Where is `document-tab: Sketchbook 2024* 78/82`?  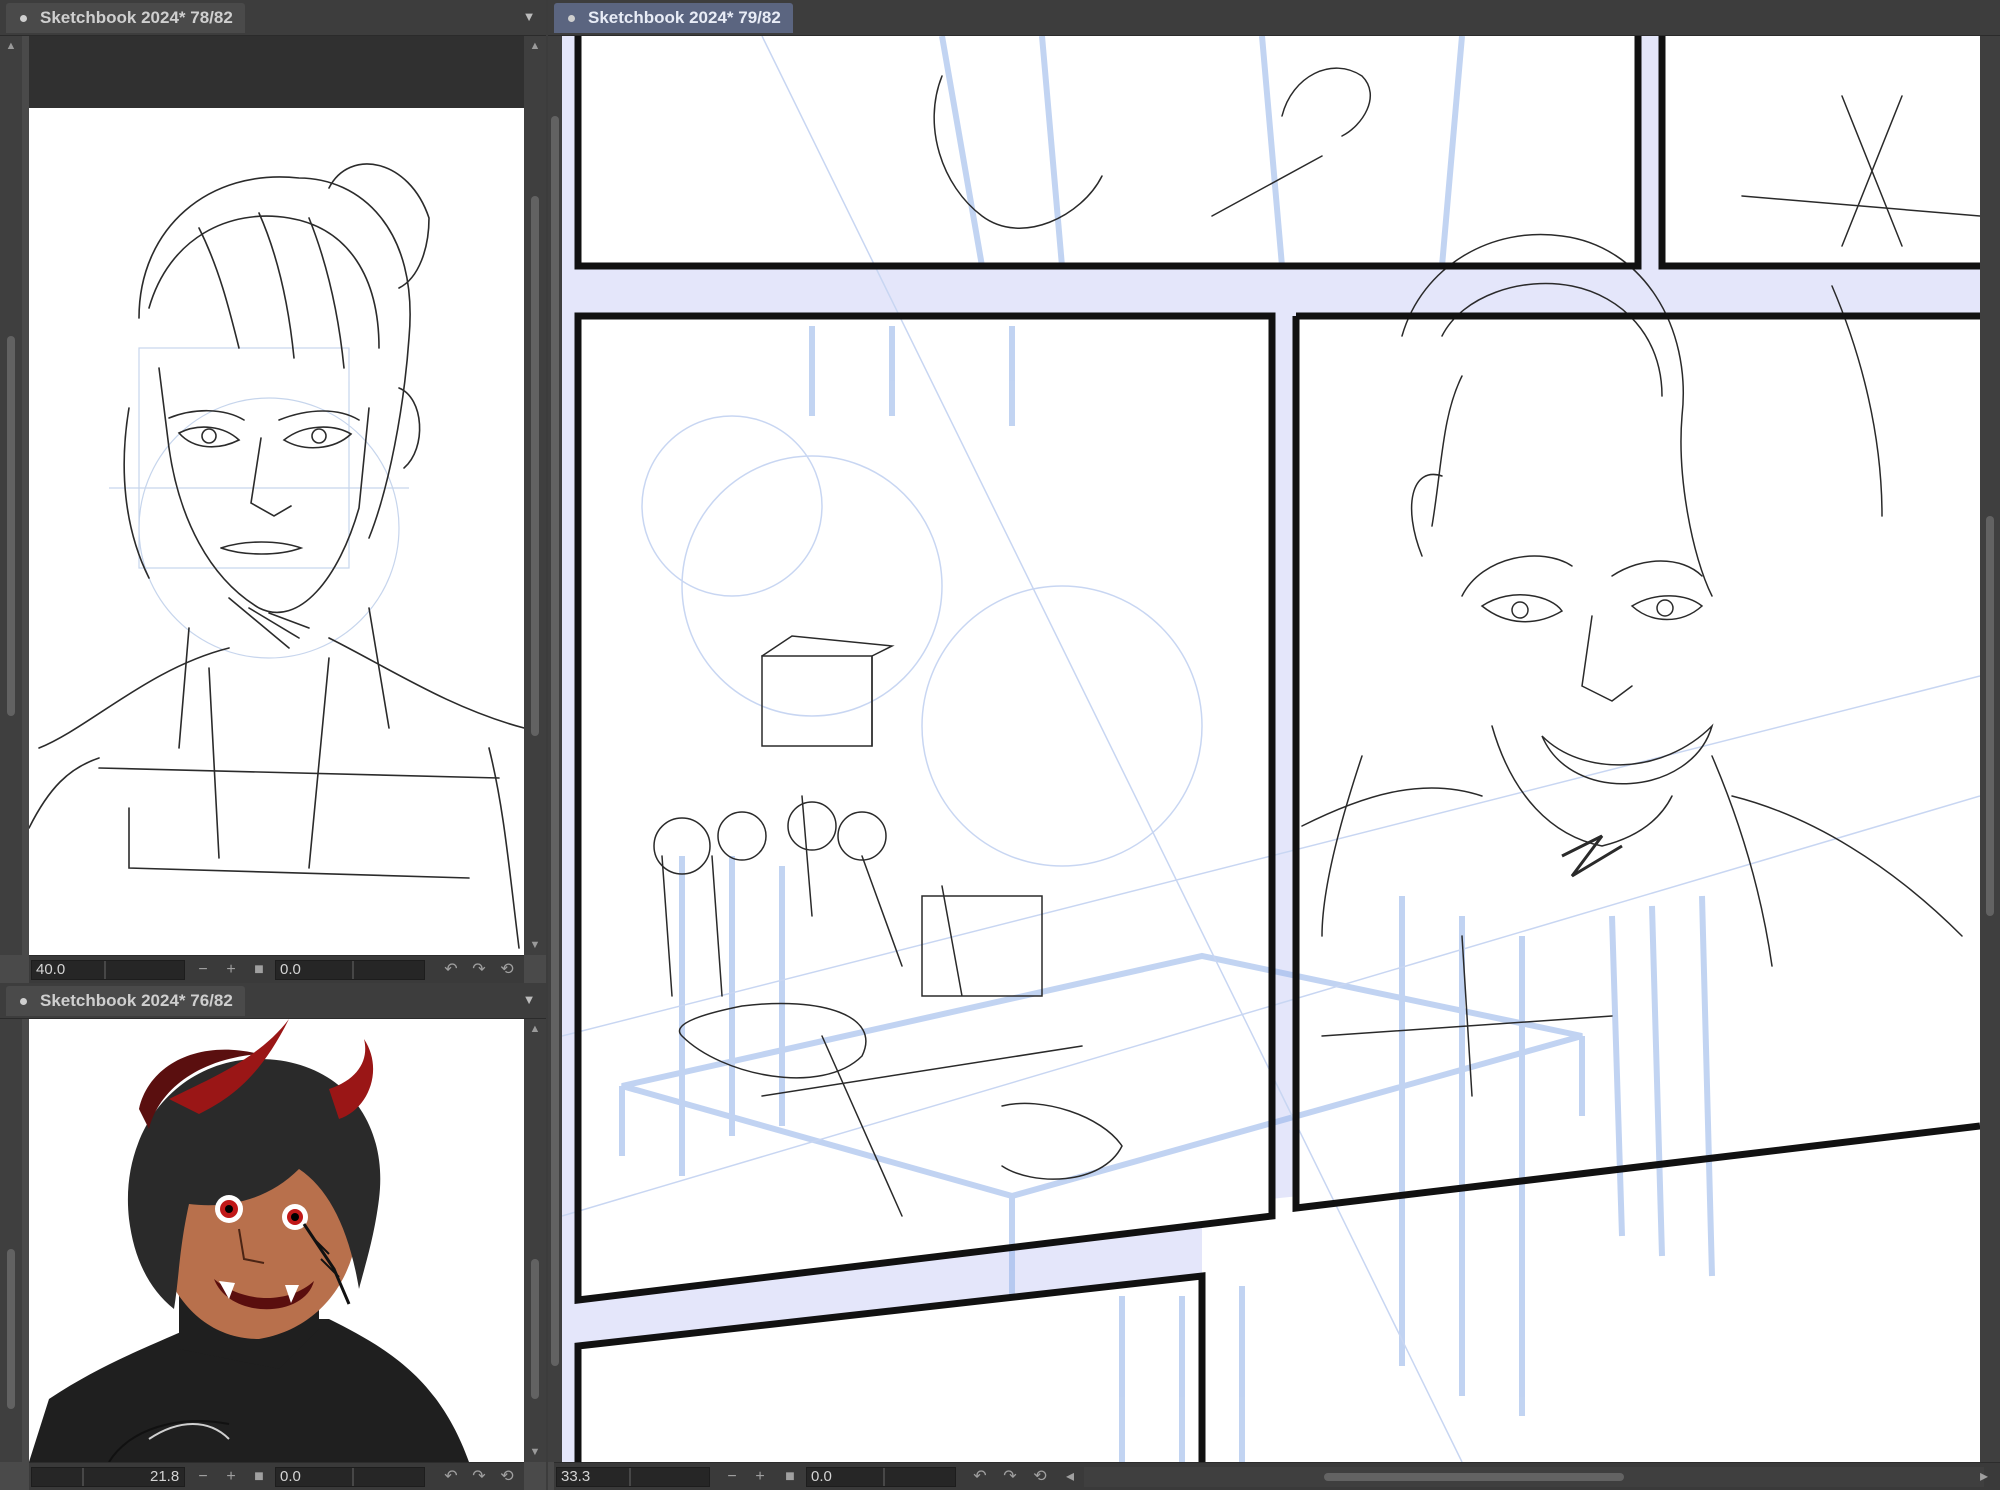
document-tab: Sketchbook 2024* 78/82 is located at coordinates (125, 18).